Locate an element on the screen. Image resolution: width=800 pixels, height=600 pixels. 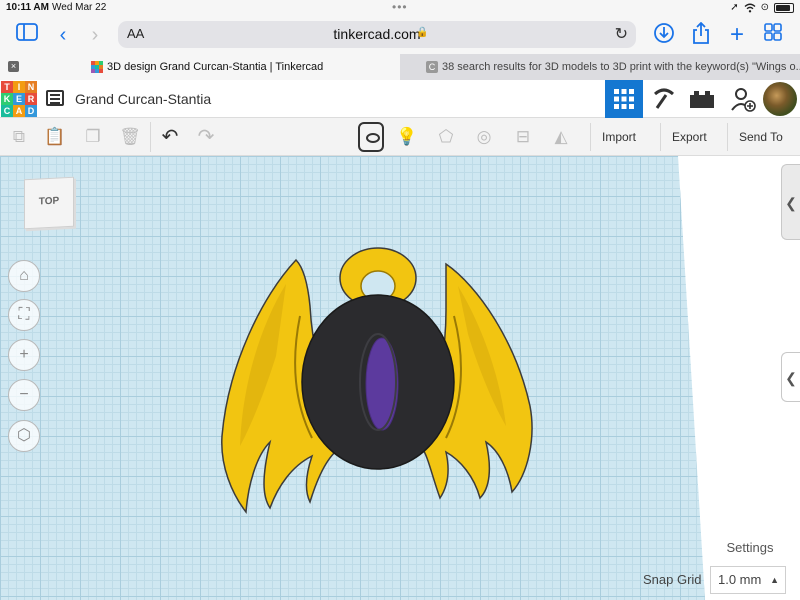
tinkercad-header: T I N K E R C A D Grand Curcan-Stantia is located at coordinates (400, 99).